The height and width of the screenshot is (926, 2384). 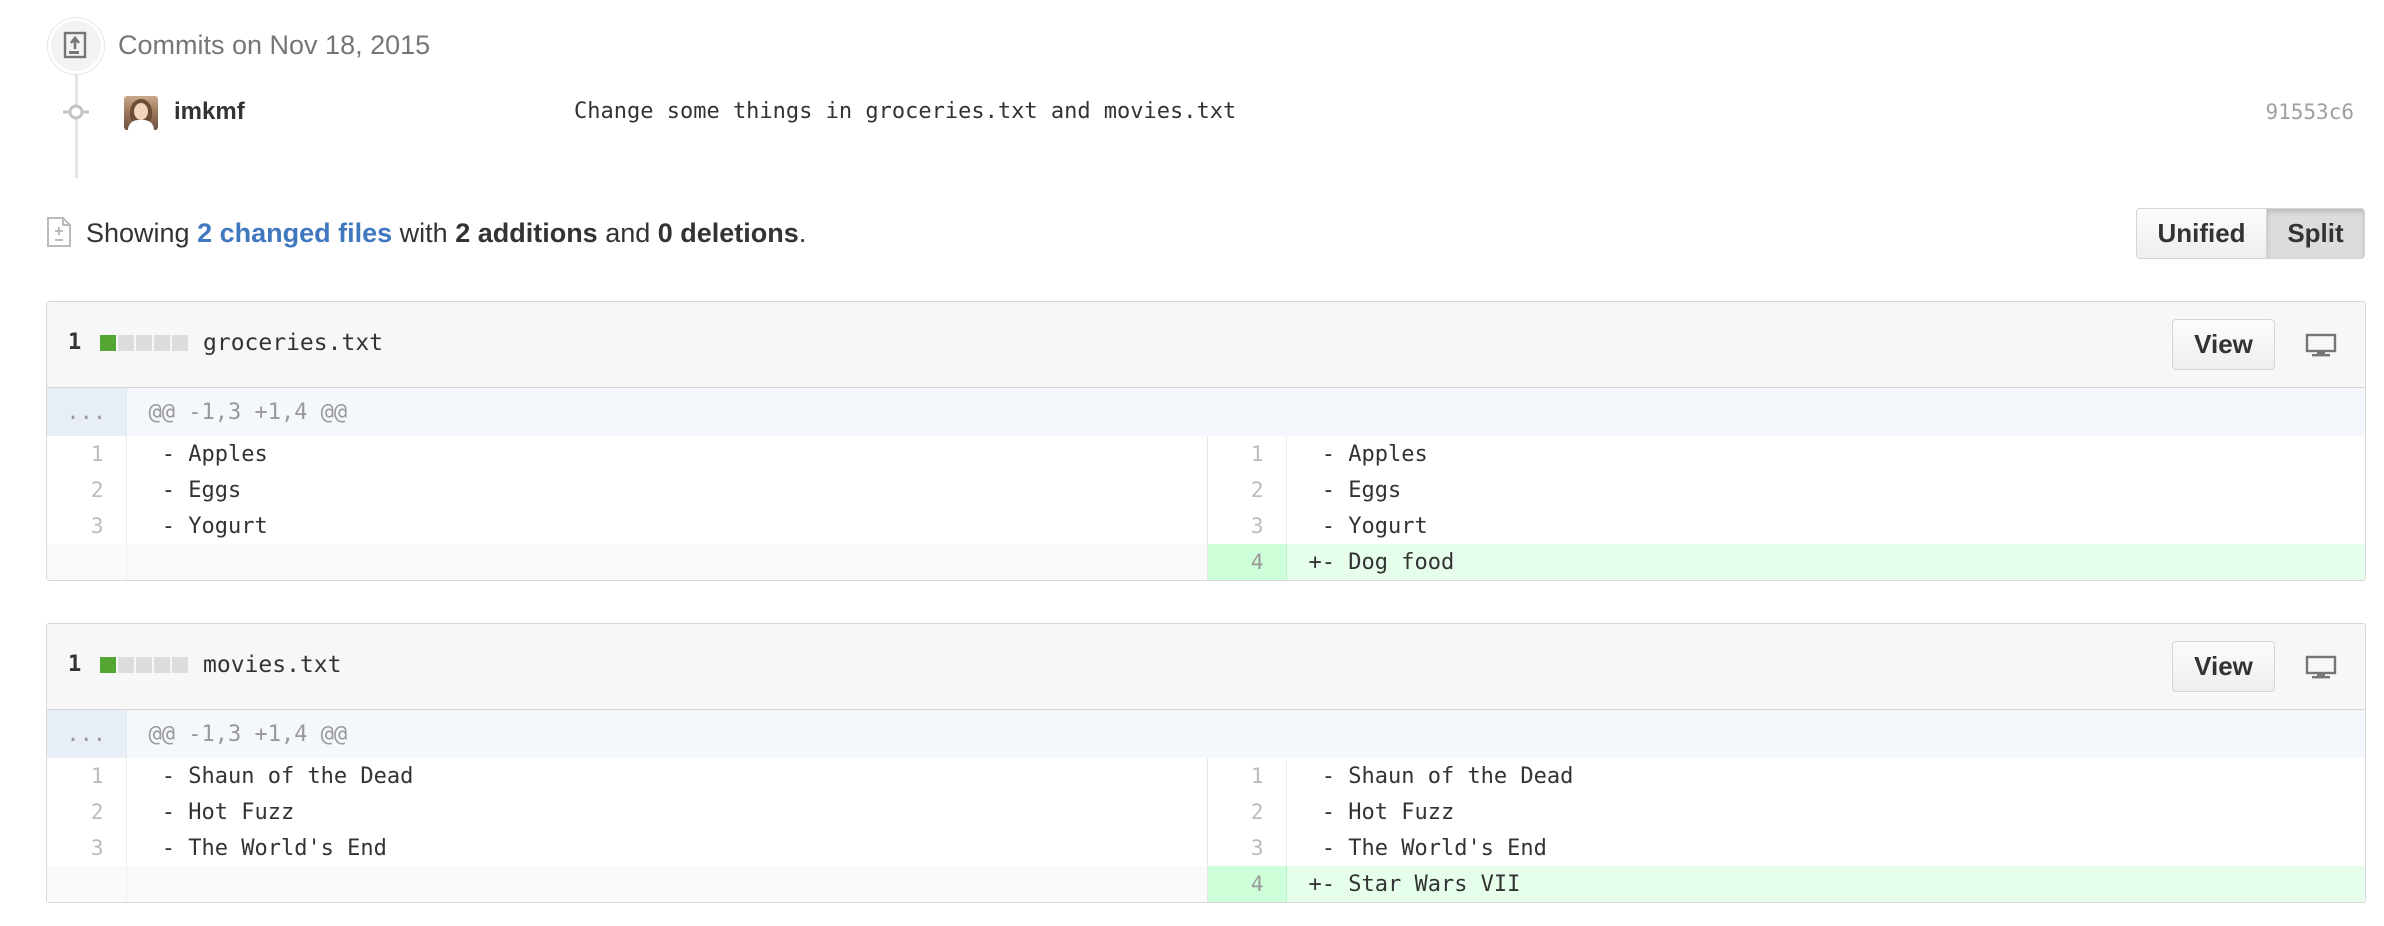 What do you see at coordinates (802, 233) in the screenshot?
I see `summary-period: .` at bounding box center [802, 233].